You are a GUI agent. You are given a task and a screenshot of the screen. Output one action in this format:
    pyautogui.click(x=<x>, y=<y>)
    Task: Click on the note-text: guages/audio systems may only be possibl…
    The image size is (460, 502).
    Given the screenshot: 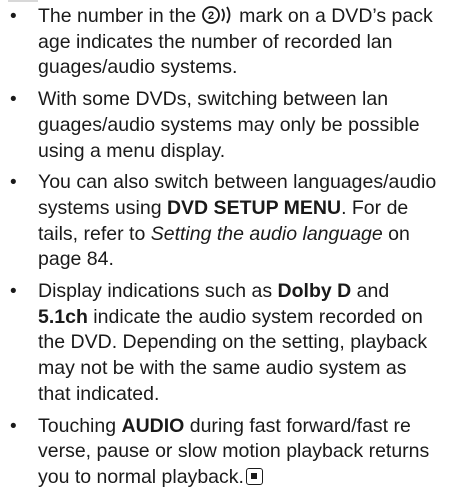 What is the action you would take?
    pyautogui.click(x=229, y=124)
    